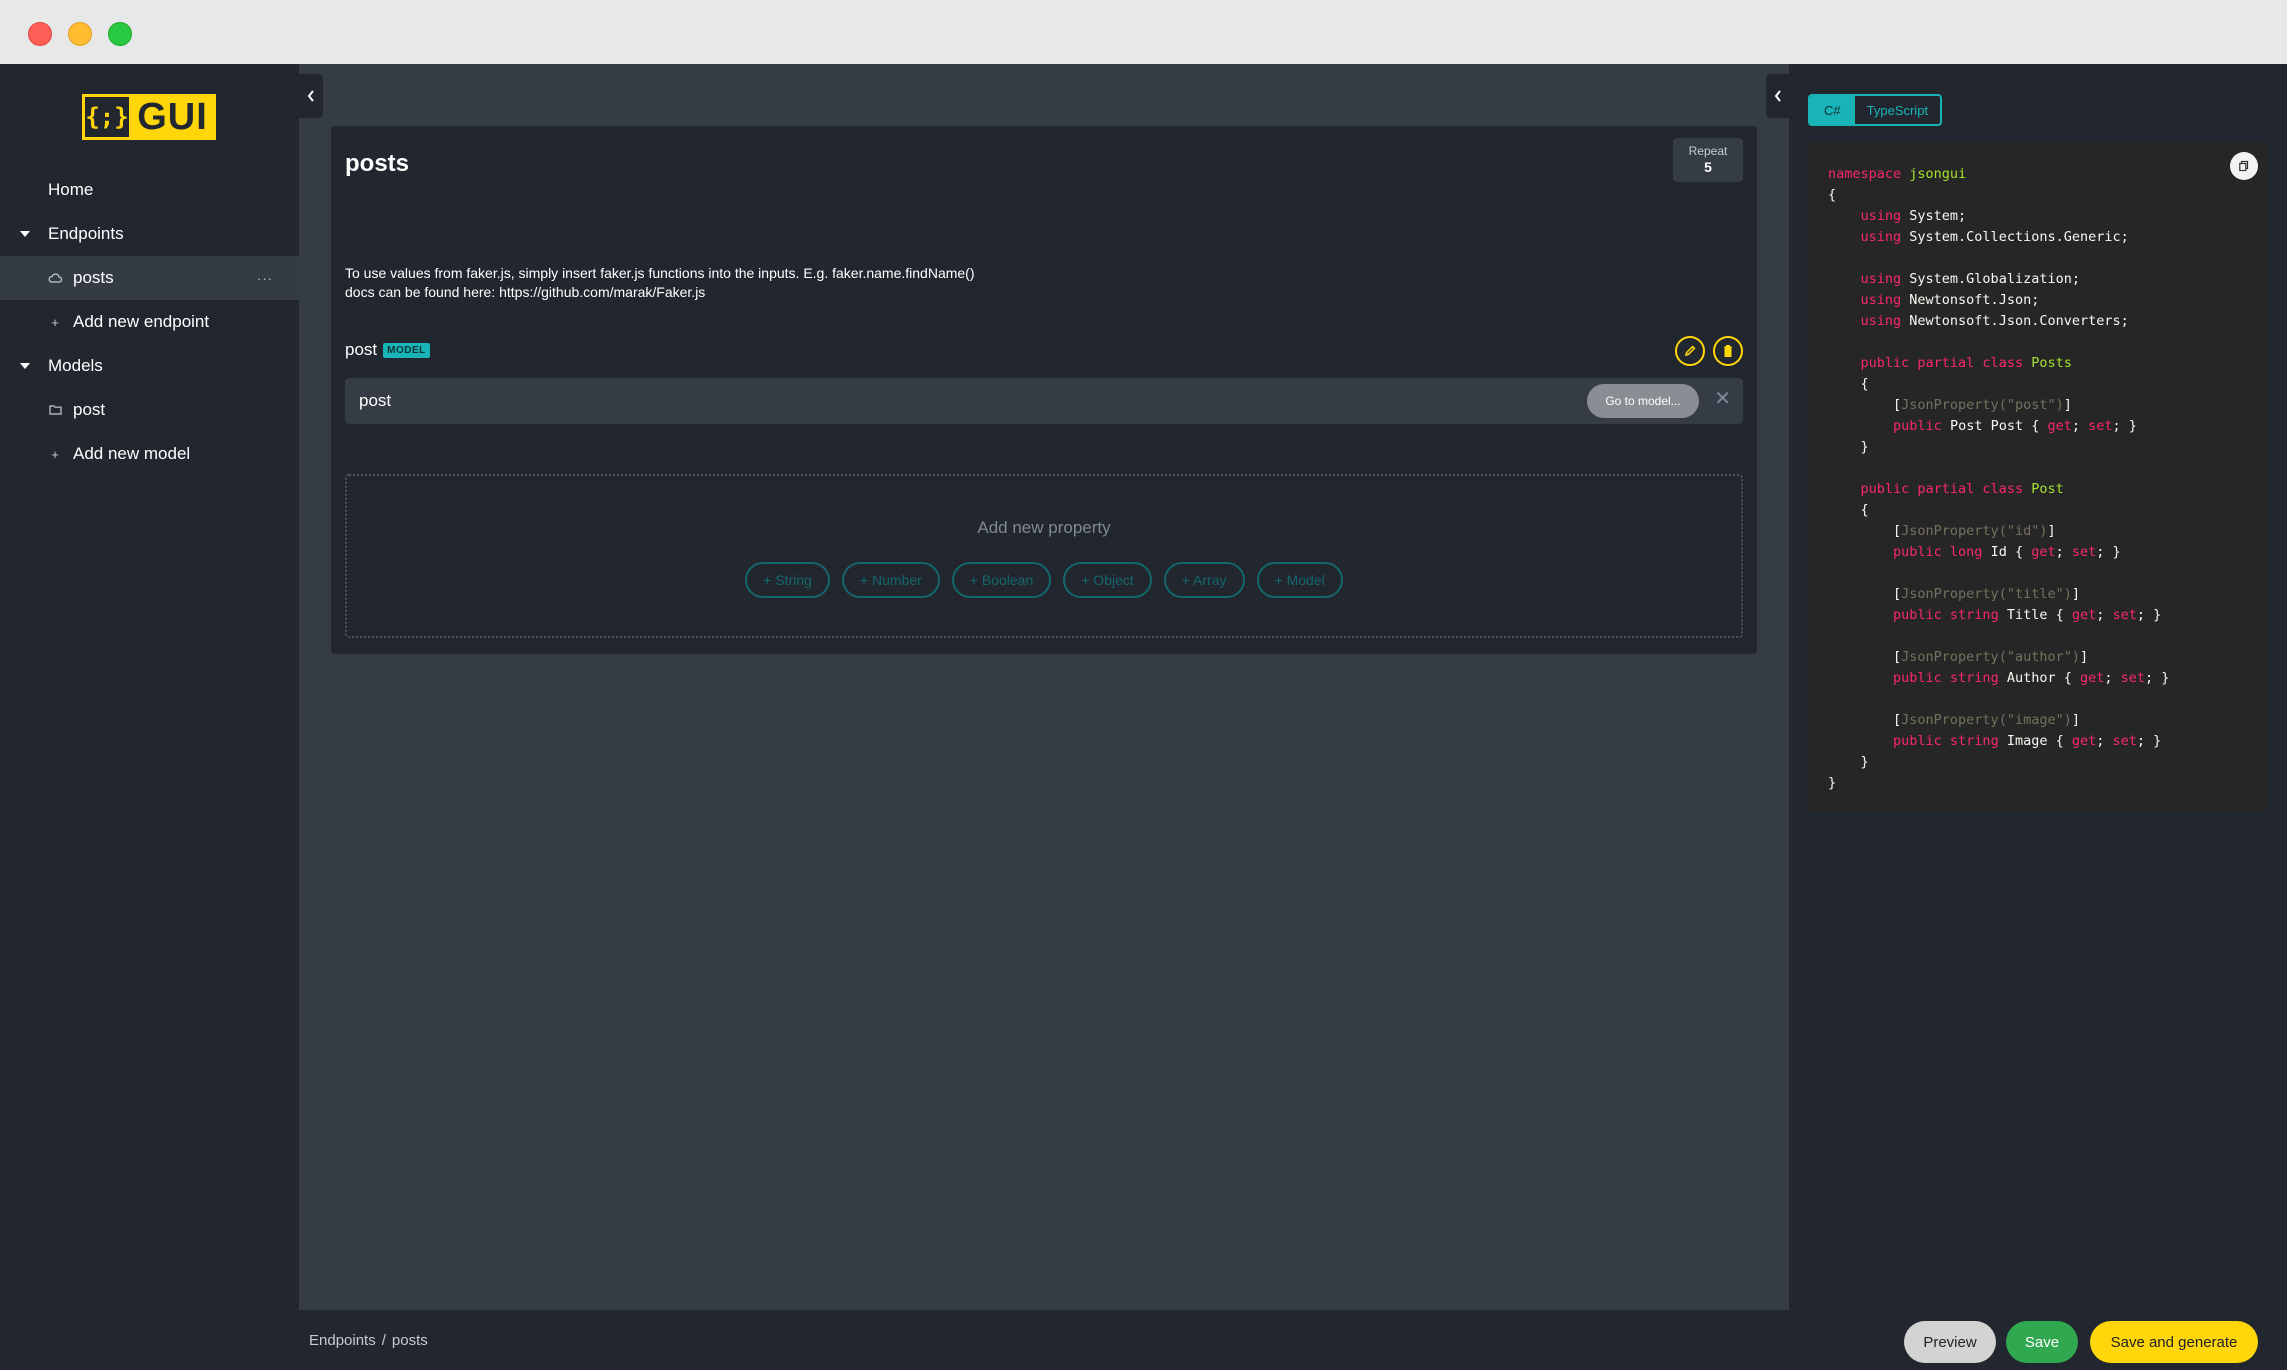 Image resolution: width=2287 pixels, height=1370 pixels. I want to click on preview-button: Preview, so click(1950, 1342).